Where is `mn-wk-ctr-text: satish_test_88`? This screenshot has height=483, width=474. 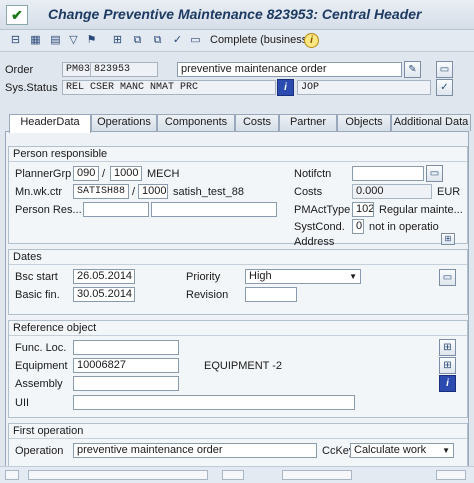 mn-wk-ctr-text: satish_test_88 is located at coordinates (208, 192).